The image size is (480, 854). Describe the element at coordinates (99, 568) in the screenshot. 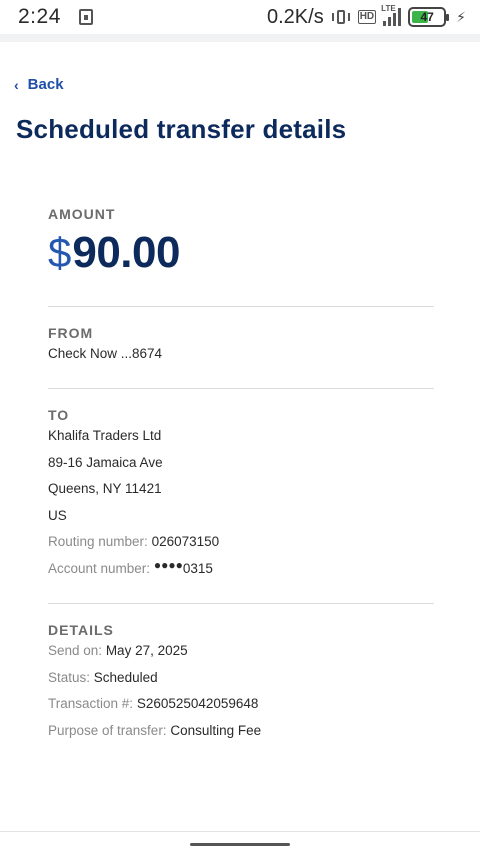

I see `account-number-label: Account number:` at that location.